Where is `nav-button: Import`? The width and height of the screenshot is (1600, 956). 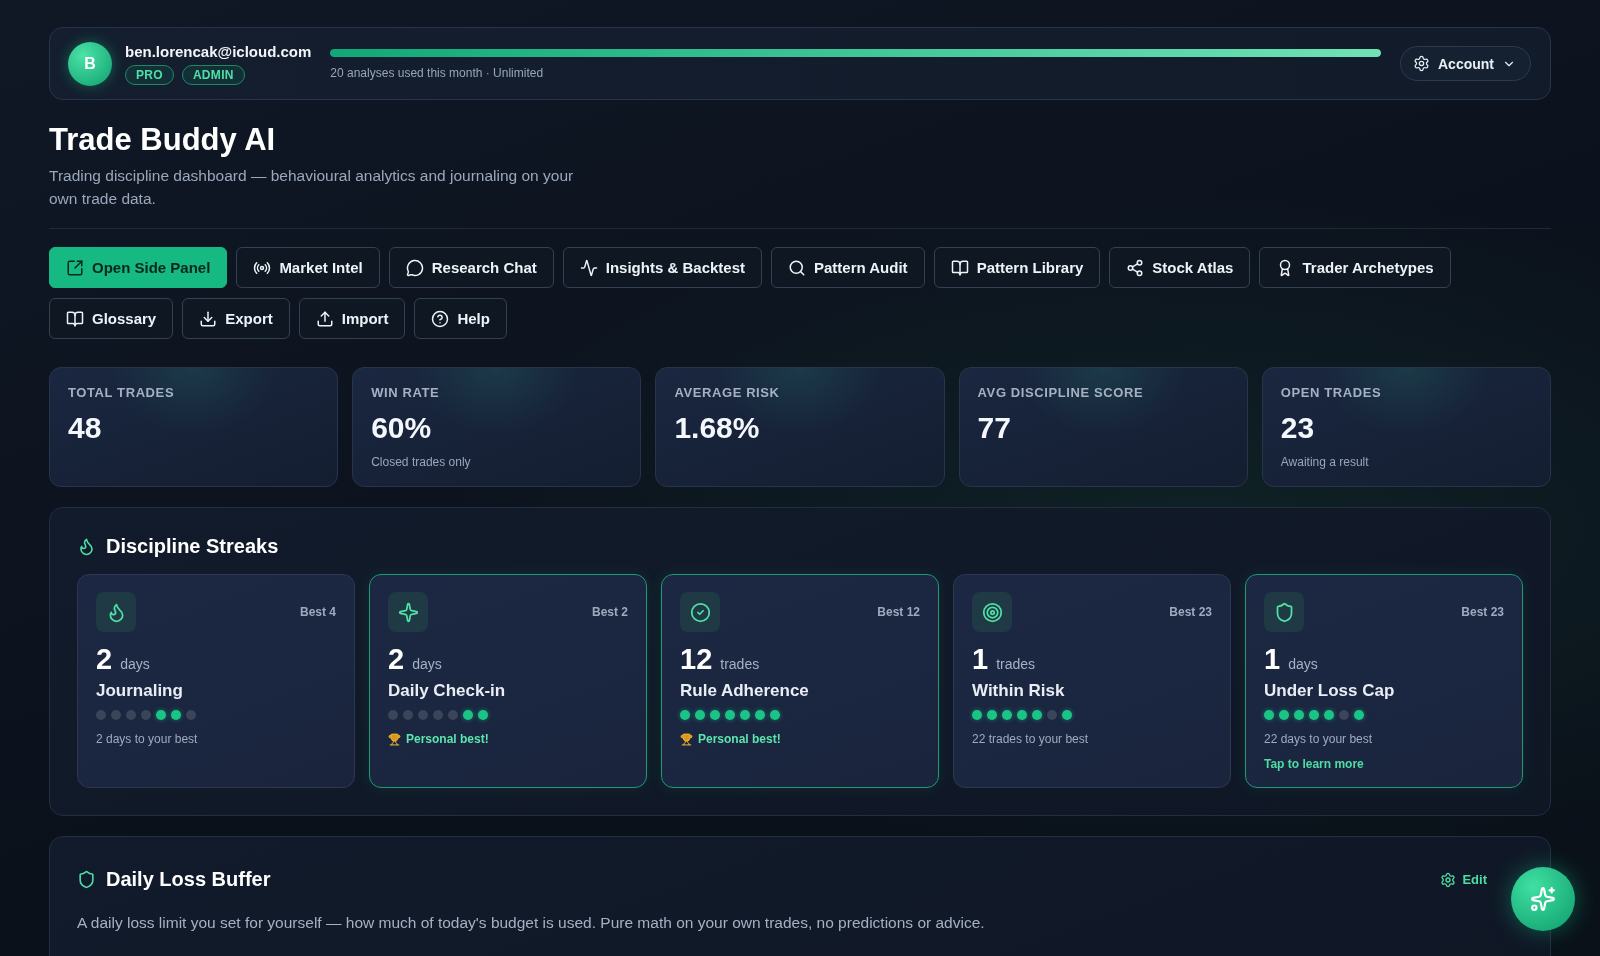 nav-button: Import is located at coordinates (352, 318).